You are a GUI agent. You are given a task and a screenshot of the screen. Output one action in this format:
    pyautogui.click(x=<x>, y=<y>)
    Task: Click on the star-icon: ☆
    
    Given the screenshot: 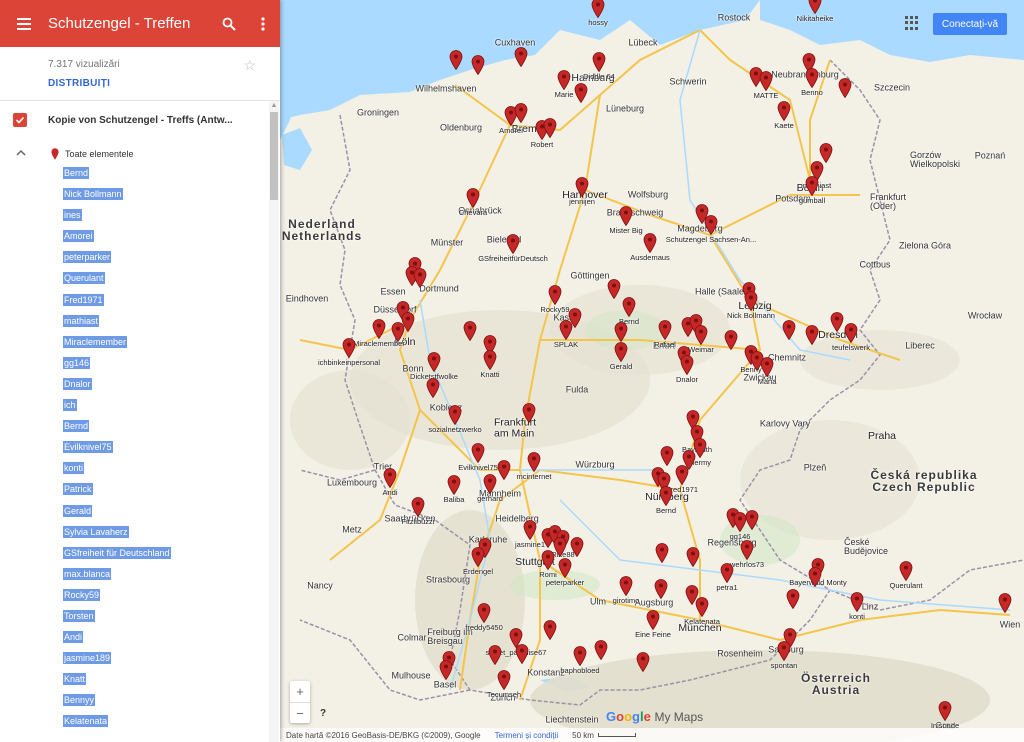 What is the action you would take?
    pyautogui.click(x=249, y=65)
    